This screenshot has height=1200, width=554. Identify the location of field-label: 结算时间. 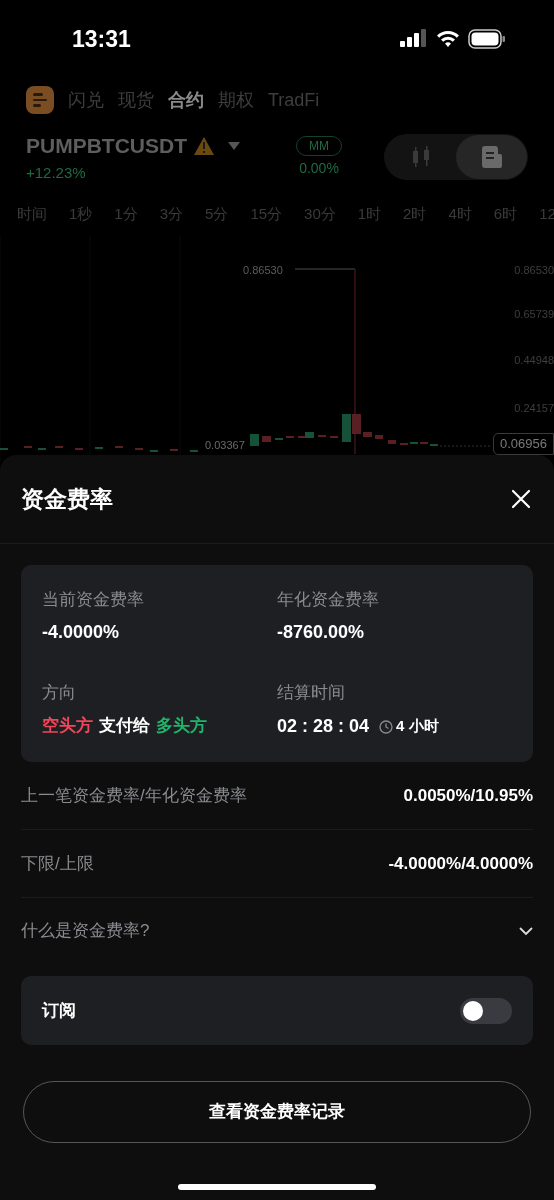
(311, 692).